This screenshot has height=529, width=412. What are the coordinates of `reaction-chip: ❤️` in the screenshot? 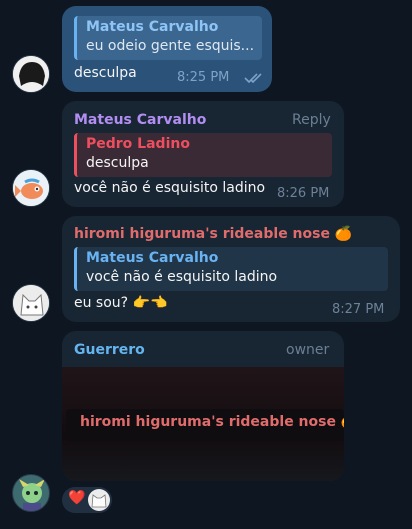 It's located at (87, 500).